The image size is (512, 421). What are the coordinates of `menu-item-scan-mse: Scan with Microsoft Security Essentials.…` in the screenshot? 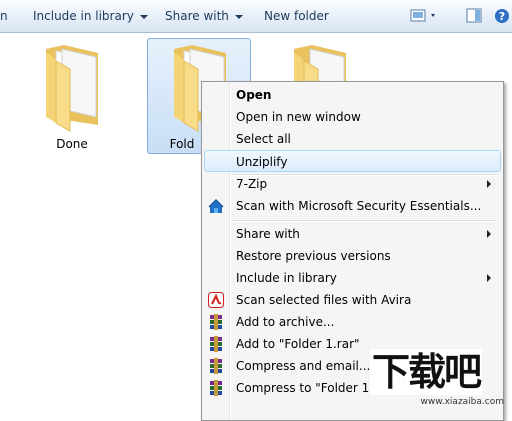 It's located at (352, 206).